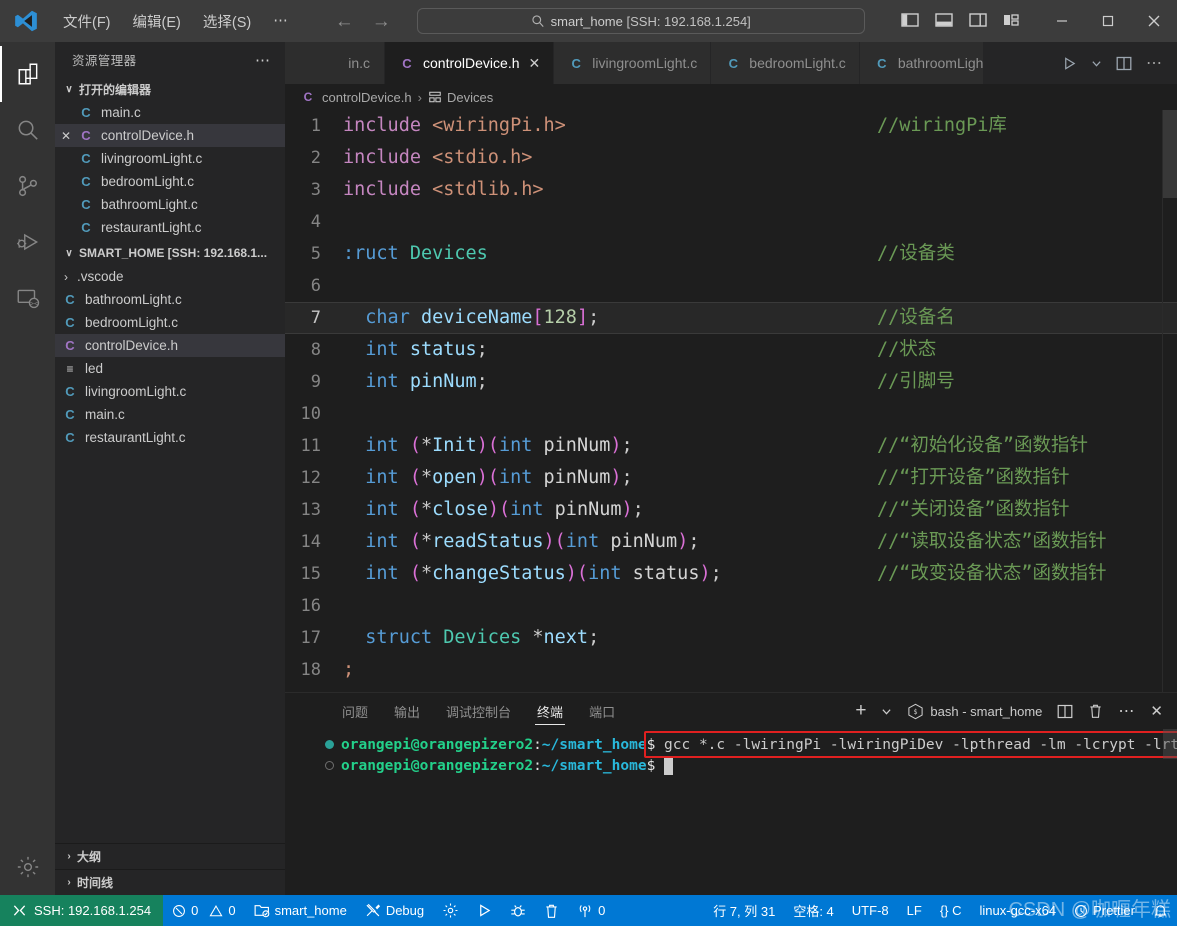 This screenshot has height=926, width=1177. Describe the element at coordinates (27, 74) in the screenshot. I see `activity-explorer` at that location.